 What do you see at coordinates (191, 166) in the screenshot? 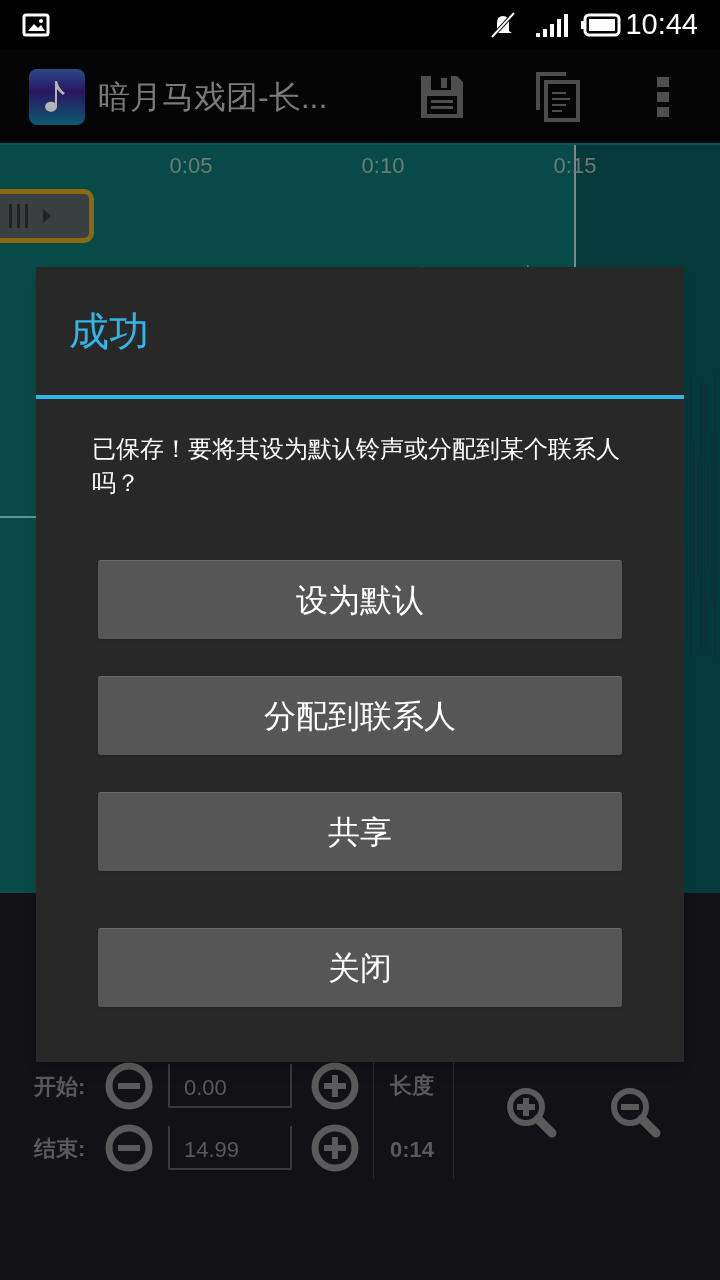
I see `timeline-label: 0:05` at bounding box center [191, 166].